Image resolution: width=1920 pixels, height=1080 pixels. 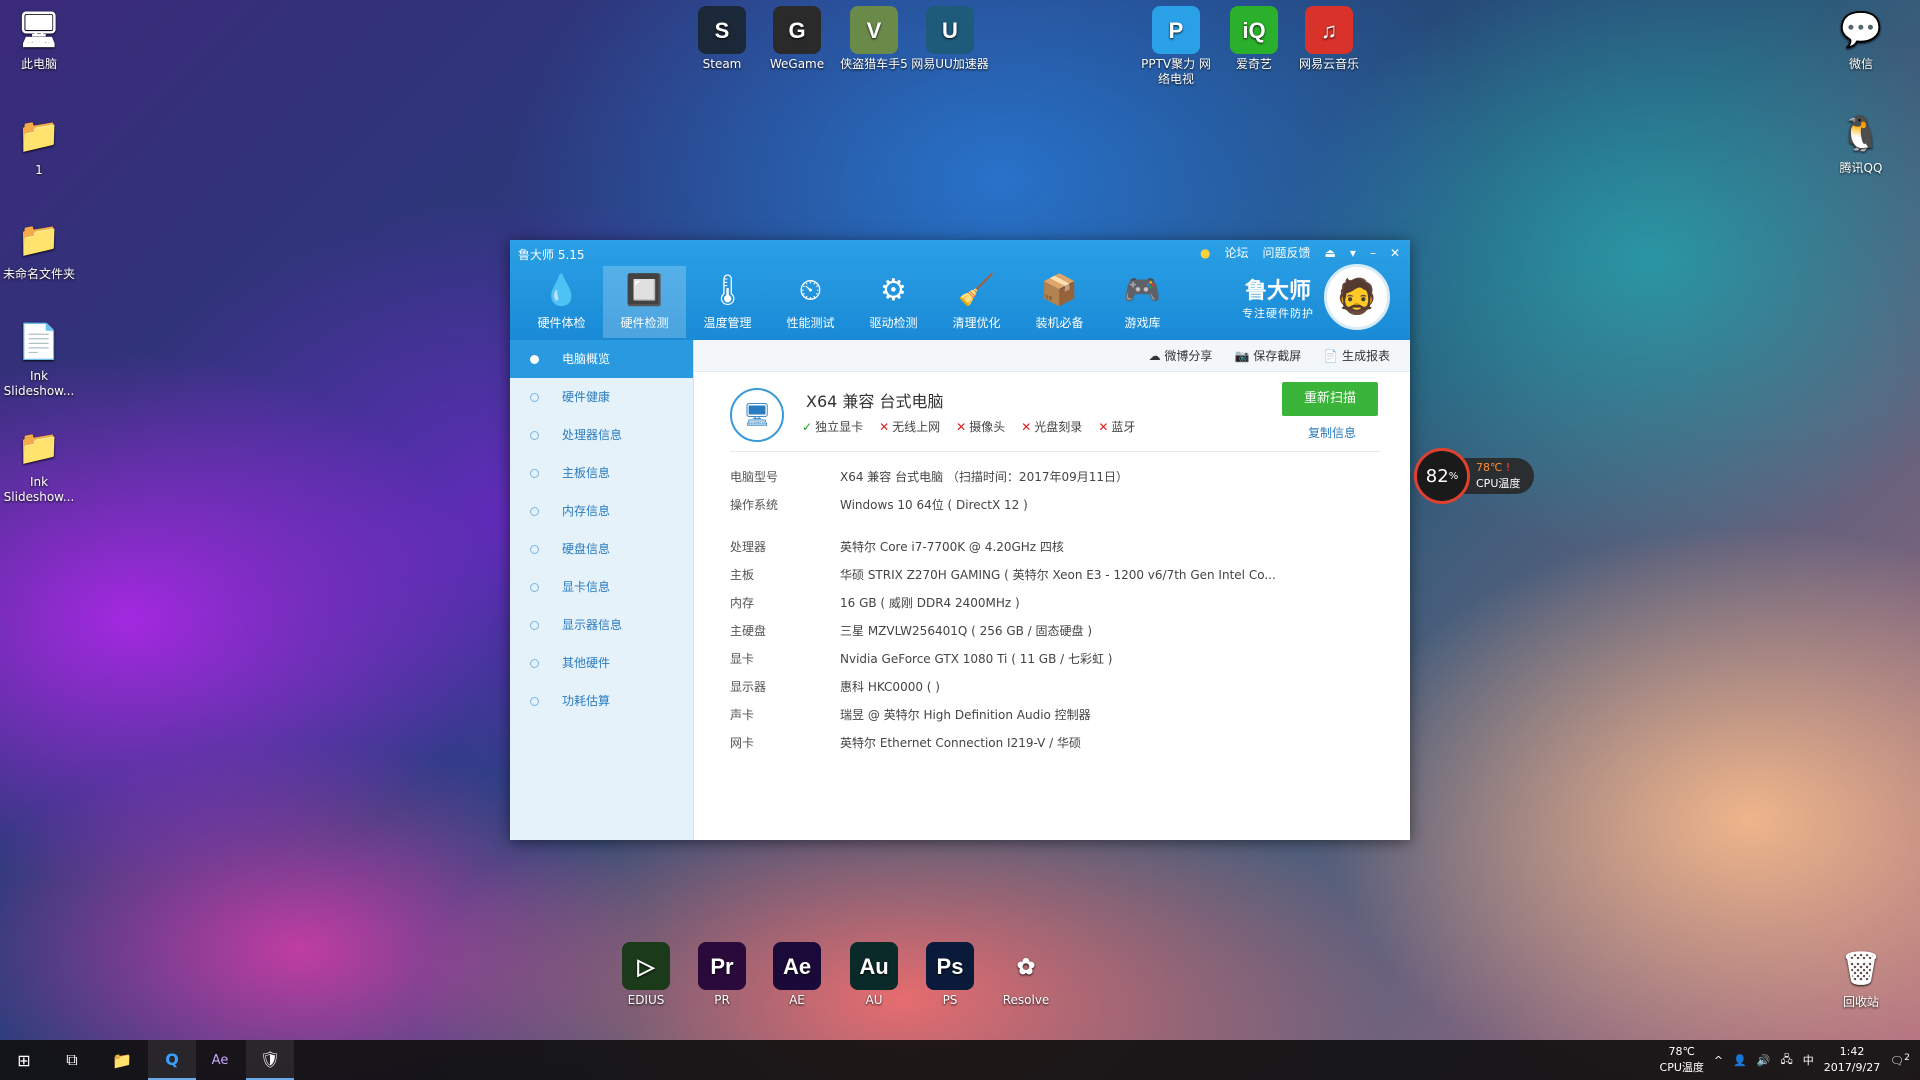 I want to click on tool-label: 温度管理, so click(x=727, y=323).